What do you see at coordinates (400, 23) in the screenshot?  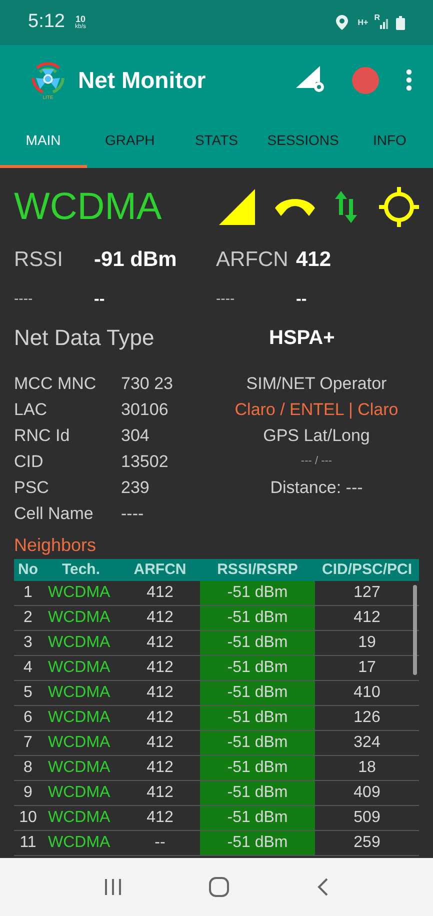 I see `battery-icon` at bounding box center [400, 23].